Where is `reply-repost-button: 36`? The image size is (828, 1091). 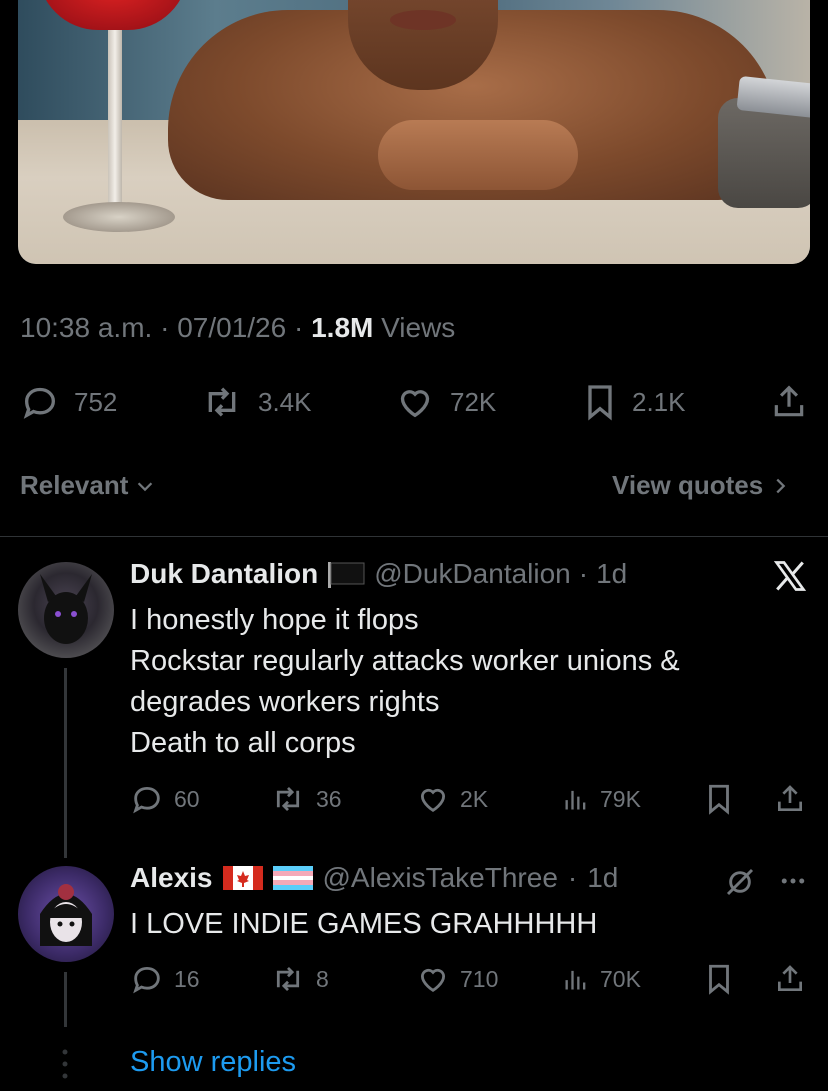
reply-repost-button: 36 is located at coordinates (306, 799).